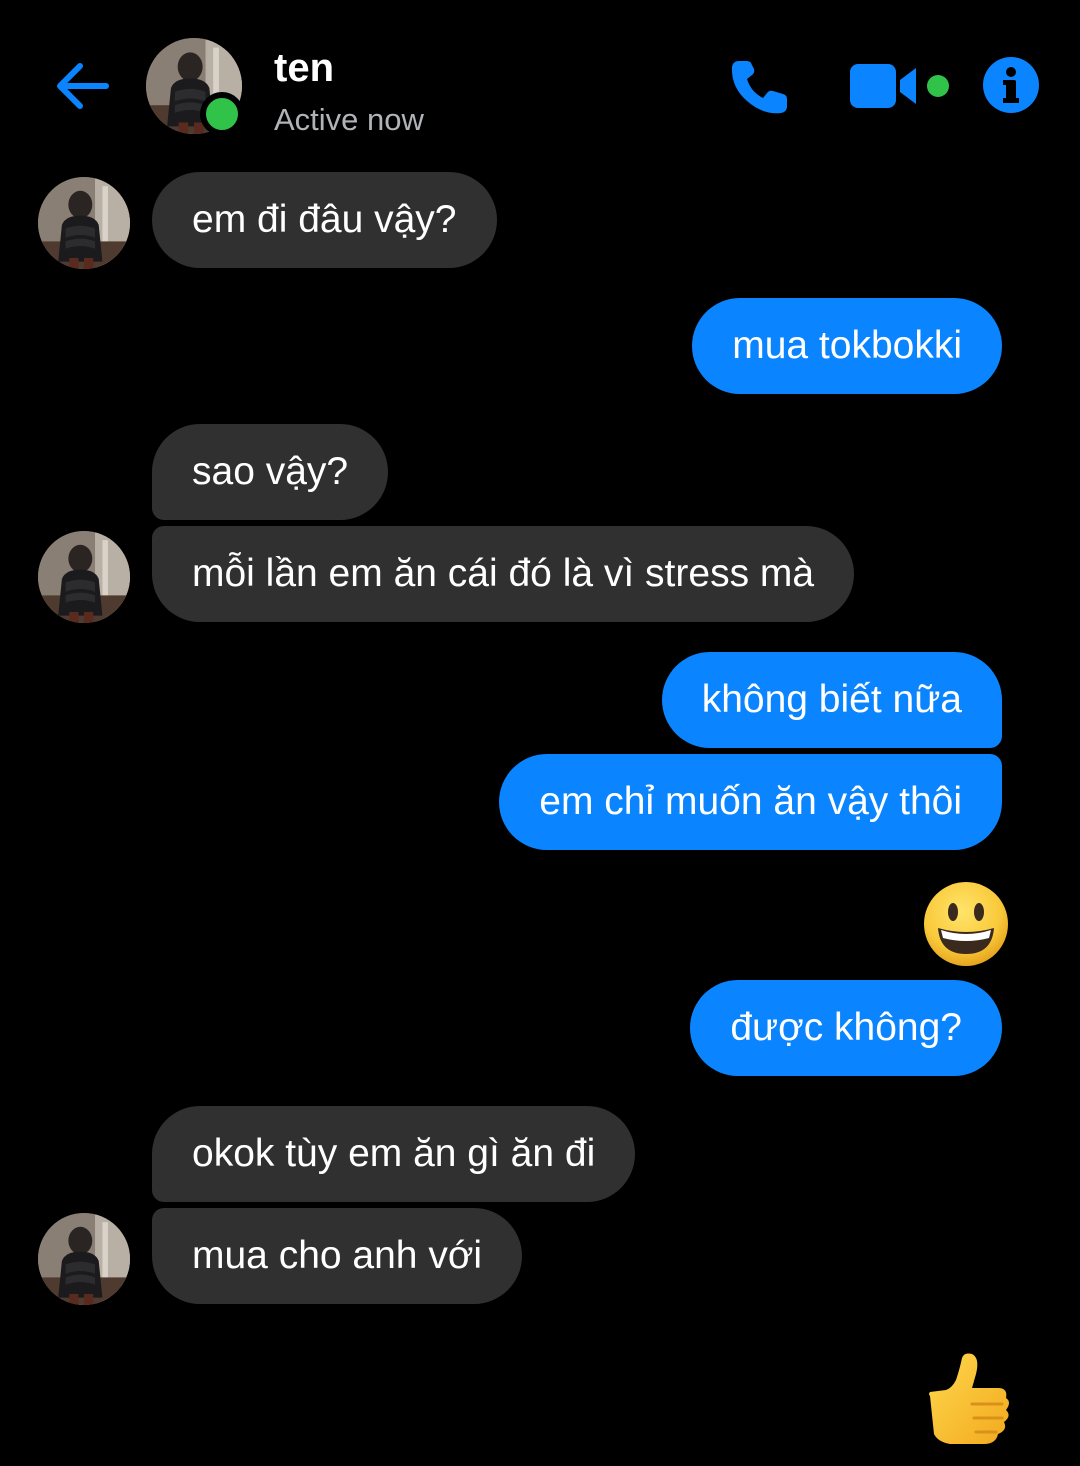 The width and height of the screenshot is (1080, 1466). What do you see at coordinates (750, 802) in the screenshot?
I see `outgoing-message: em chỉ muốn ăn vậy thôi` at bounding box center [750, 802].